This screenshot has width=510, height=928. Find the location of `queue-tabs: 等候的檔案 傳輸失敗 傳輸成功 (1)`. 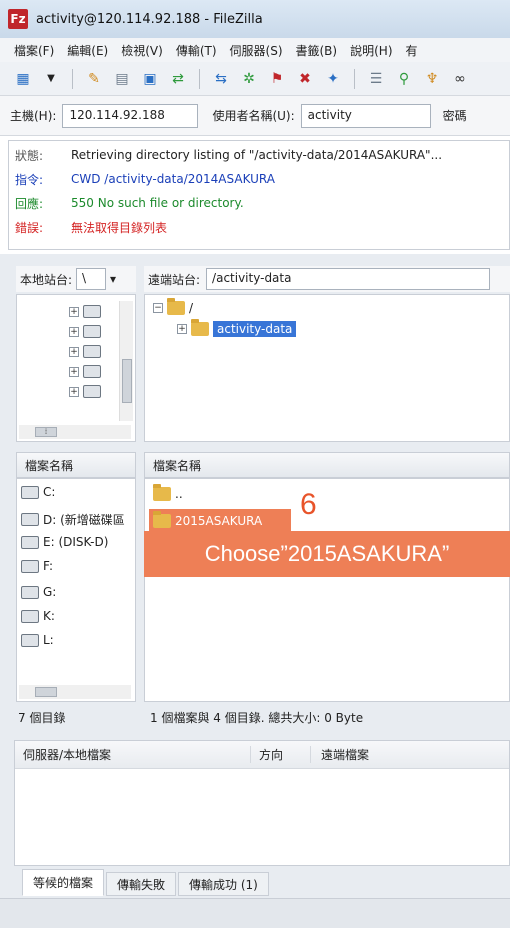

queue-tabs: 等候的檔案 傳輸失敗 傳輸成功 (1) is located at coordinates (262, 881).